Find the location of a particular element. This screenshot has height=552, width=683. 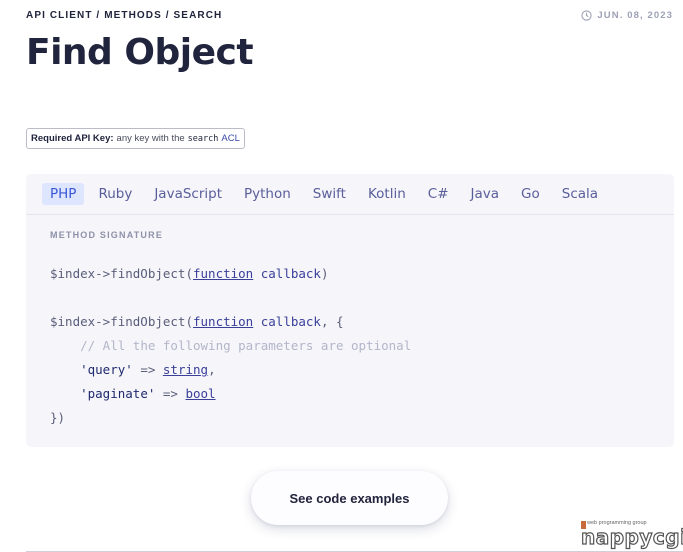

tab-go: Go is located at coordinates (530, 194).